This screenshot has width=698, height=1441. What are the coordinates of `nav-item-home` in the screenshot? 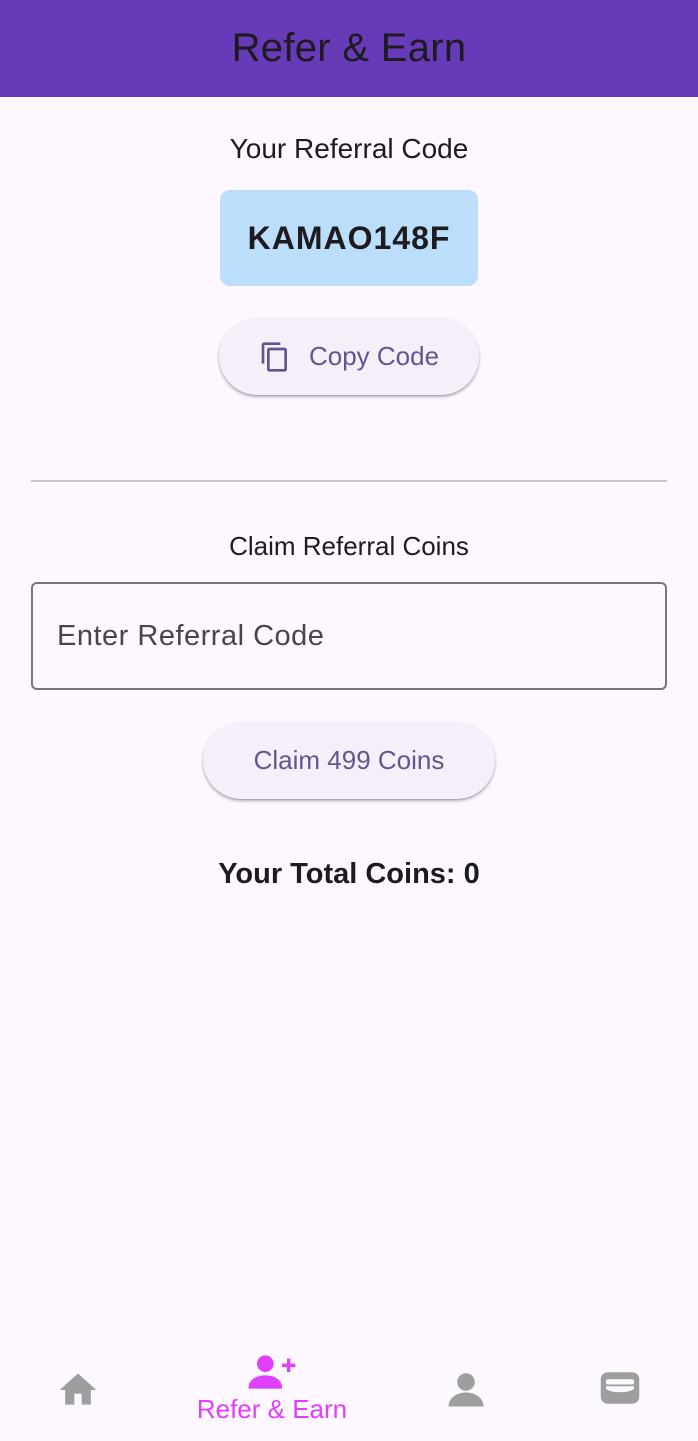 It's located at (78, 1389).